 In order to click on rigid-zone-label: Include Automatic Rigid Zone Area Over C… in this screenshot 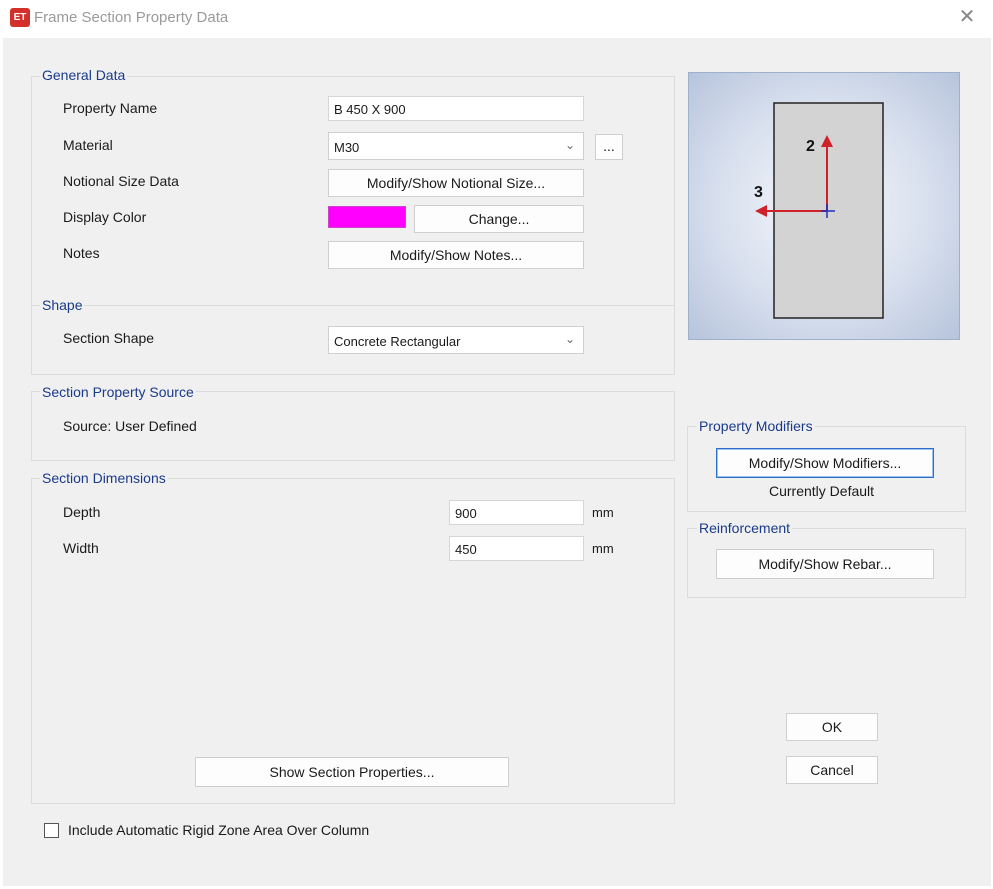, I will do `click(219, 830)`.